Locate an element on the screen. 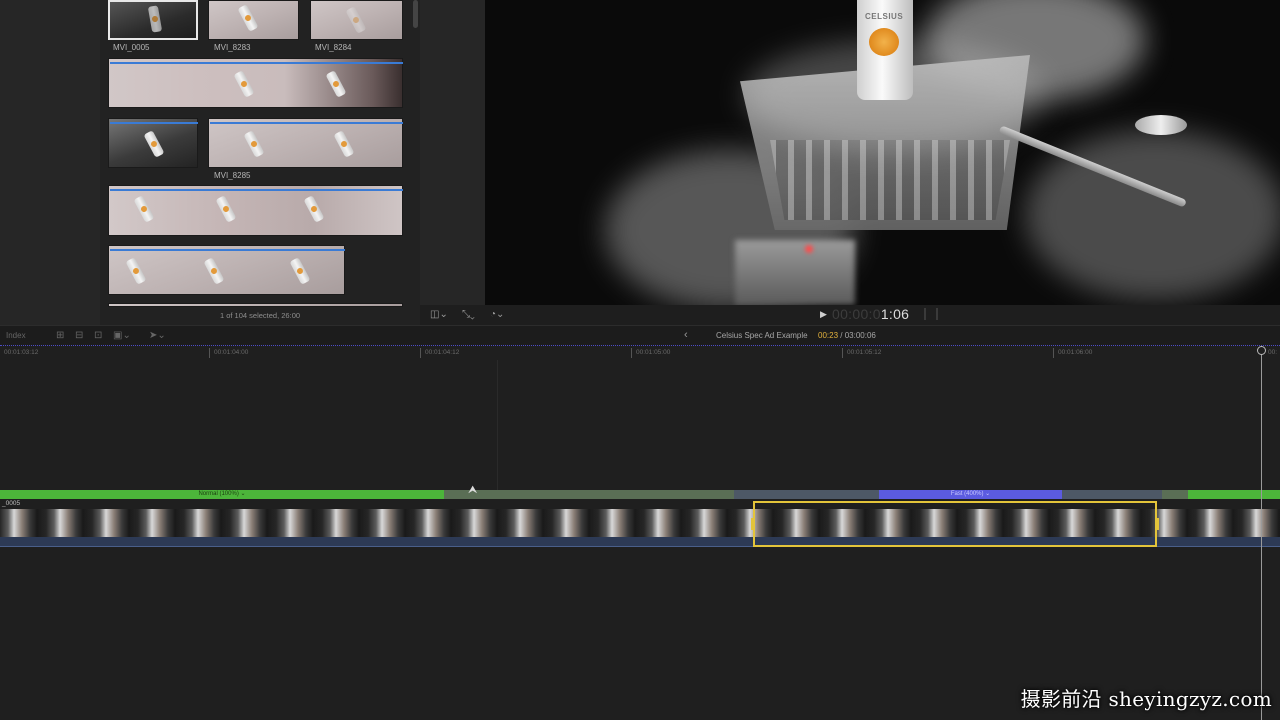 The height and width of the screenshot is (720, 1280). skimmer-line is located at coordinates (497, 425).